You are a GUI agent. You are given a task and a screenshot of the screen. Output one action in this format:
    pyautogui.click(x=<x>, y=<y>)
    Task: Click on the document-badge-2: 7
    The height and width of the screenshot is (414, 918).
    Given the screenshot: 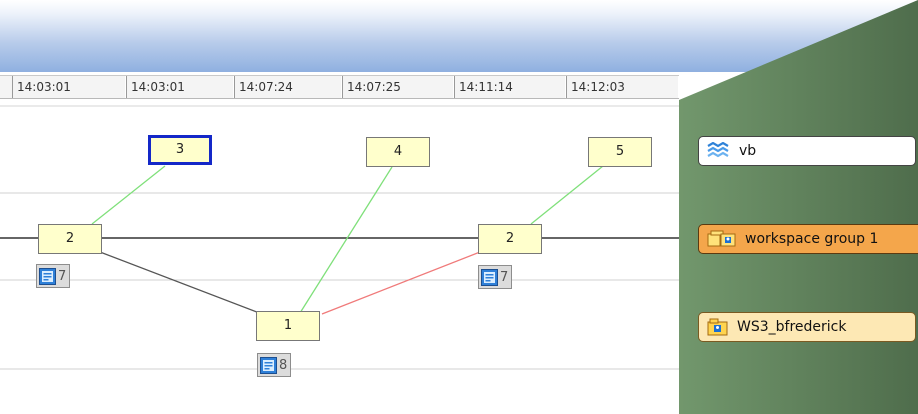 What is the action you would take?
    pyautogui.click(x=495, y=277)
    